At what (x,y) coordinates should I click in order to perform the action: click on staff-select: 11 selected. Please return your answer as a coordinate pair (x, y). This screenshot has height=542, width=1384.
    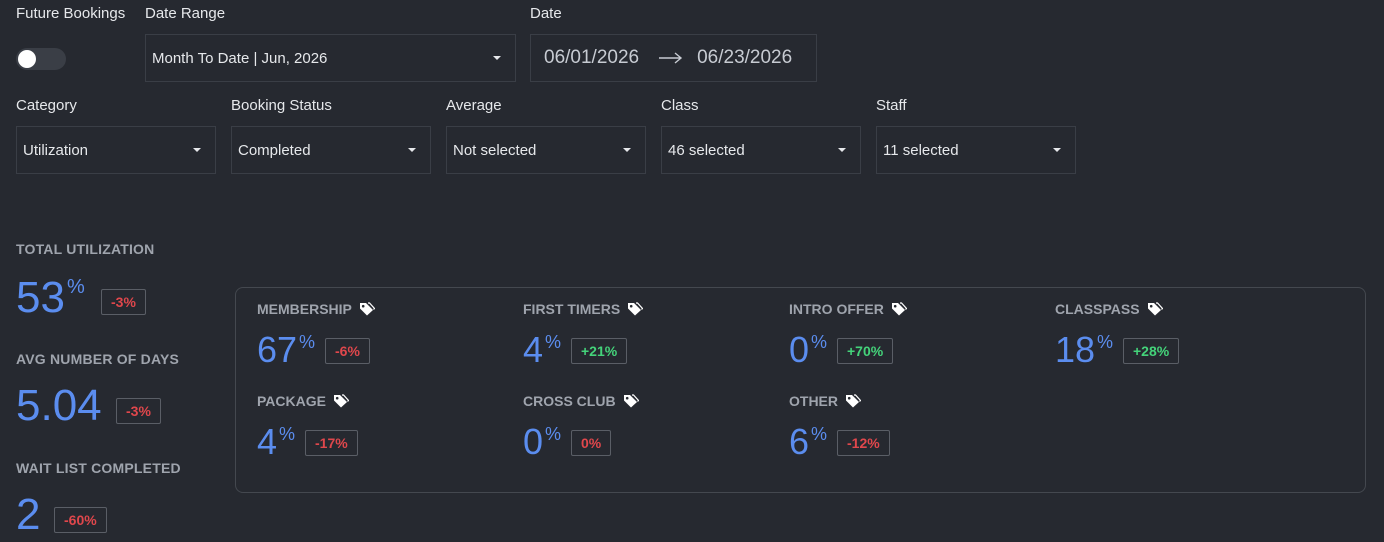
    Looking at the image, I should click on (976, 150).